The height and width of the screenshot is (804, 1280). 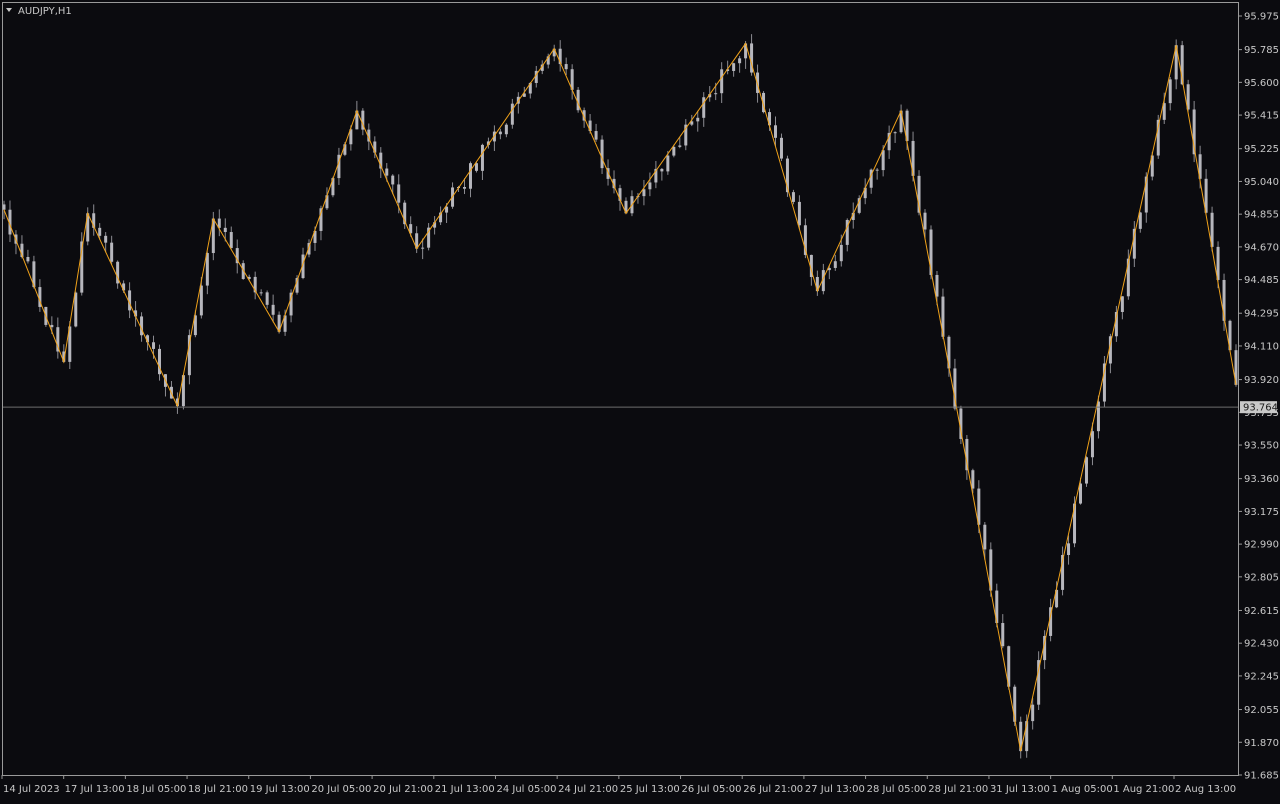 What do you see at coordinates (218, 789) in the screenshot?
I see `time-tick-label: 18 Jul 21:00` at bounding box center [218, 789].